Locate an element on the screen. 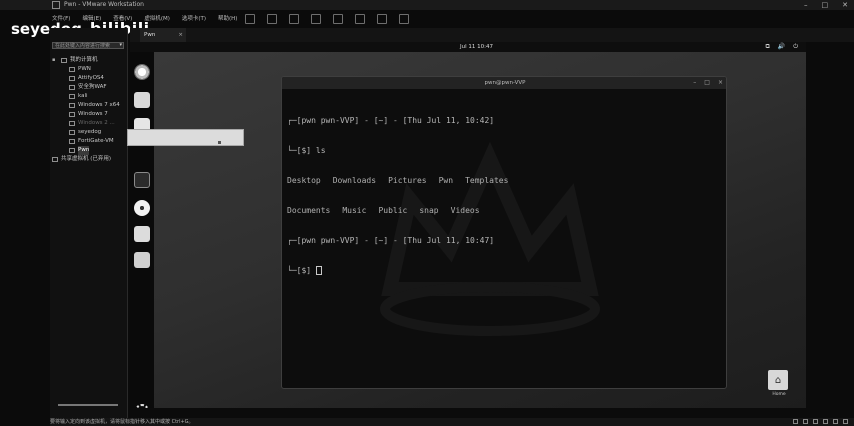  usb-icon is located at coordinates (825, 421).